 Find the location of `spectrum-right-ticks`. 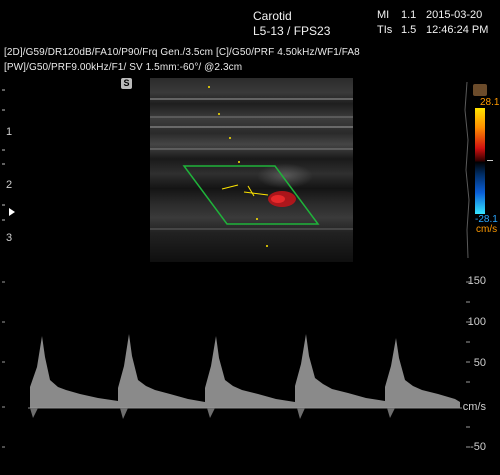

spectrum-right-ticks is located at coordinates (468, 364).